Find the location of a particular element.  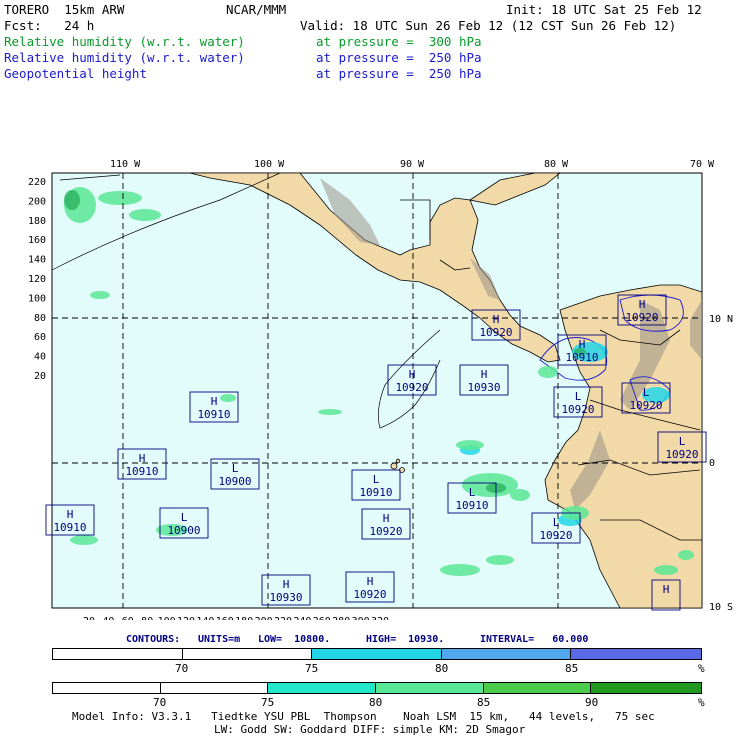

field-3-name: Geopotential height is located at coordinates (75, 73).